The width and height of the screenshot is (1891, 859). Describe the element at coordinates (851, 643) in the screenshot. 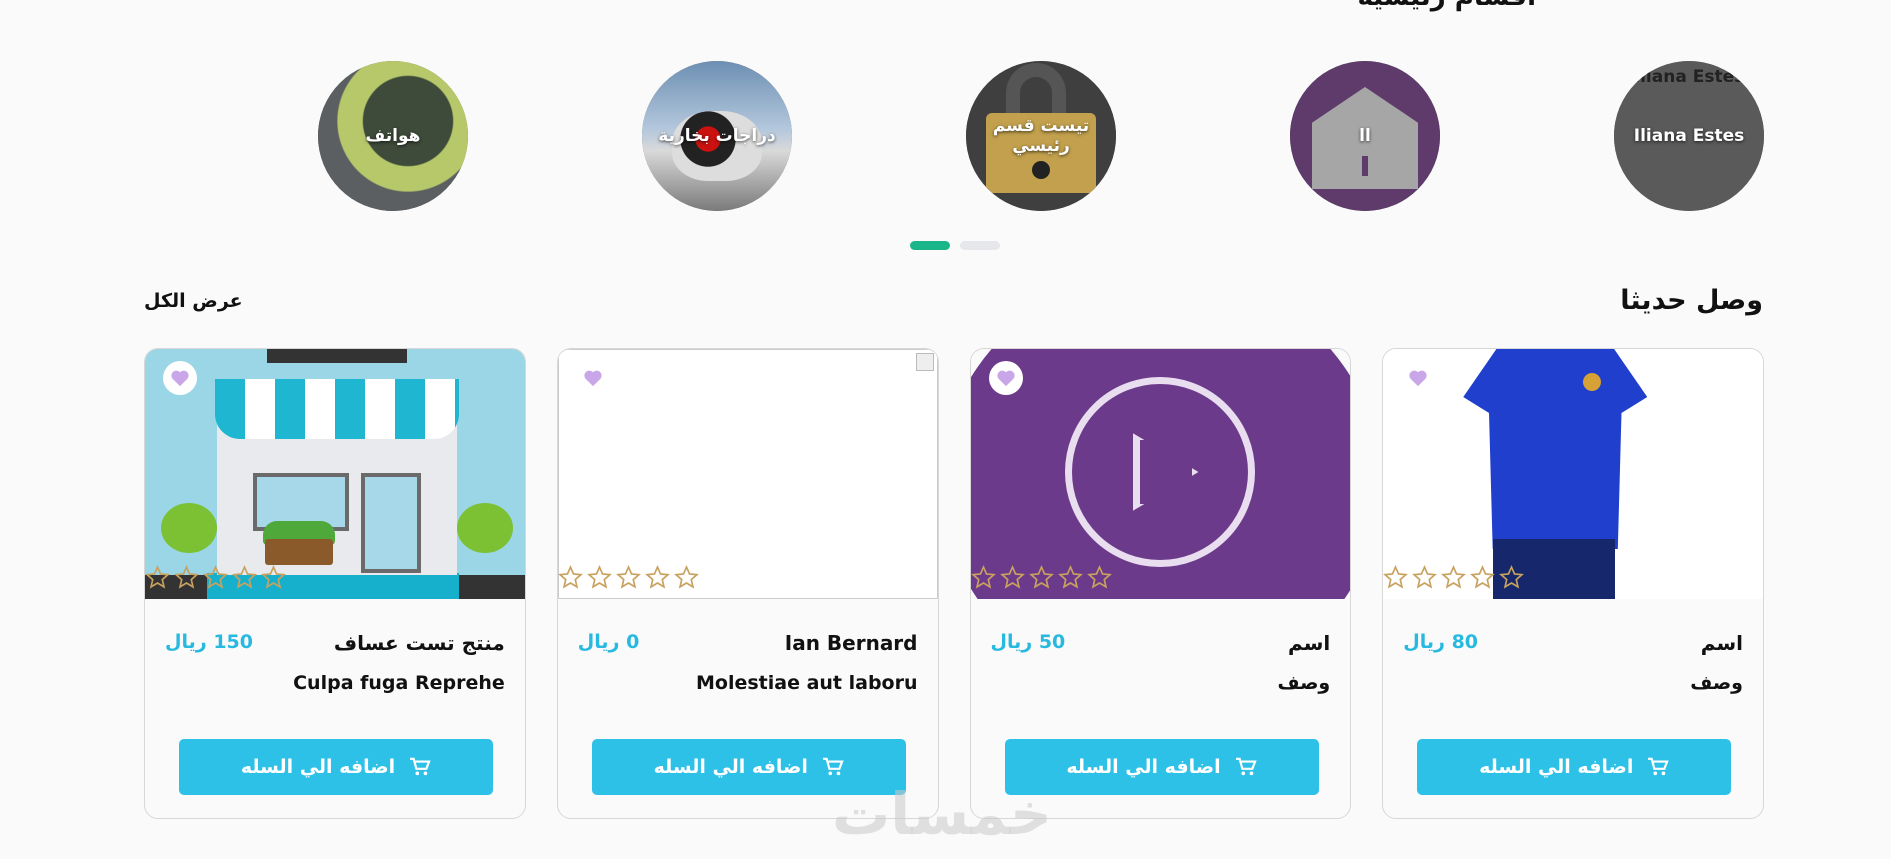

I see `product-name: Ian Bernard` at that location.